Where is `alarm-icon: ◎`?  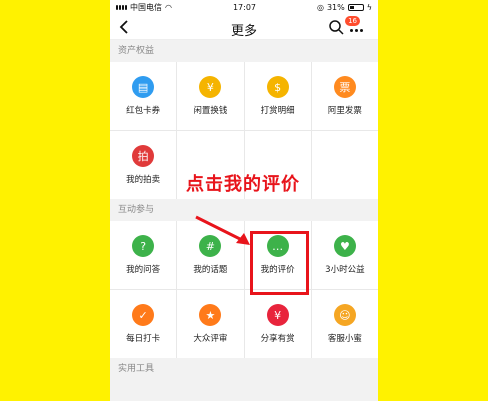 alarm-icon: ◎ is located at coordinates (320, 7).